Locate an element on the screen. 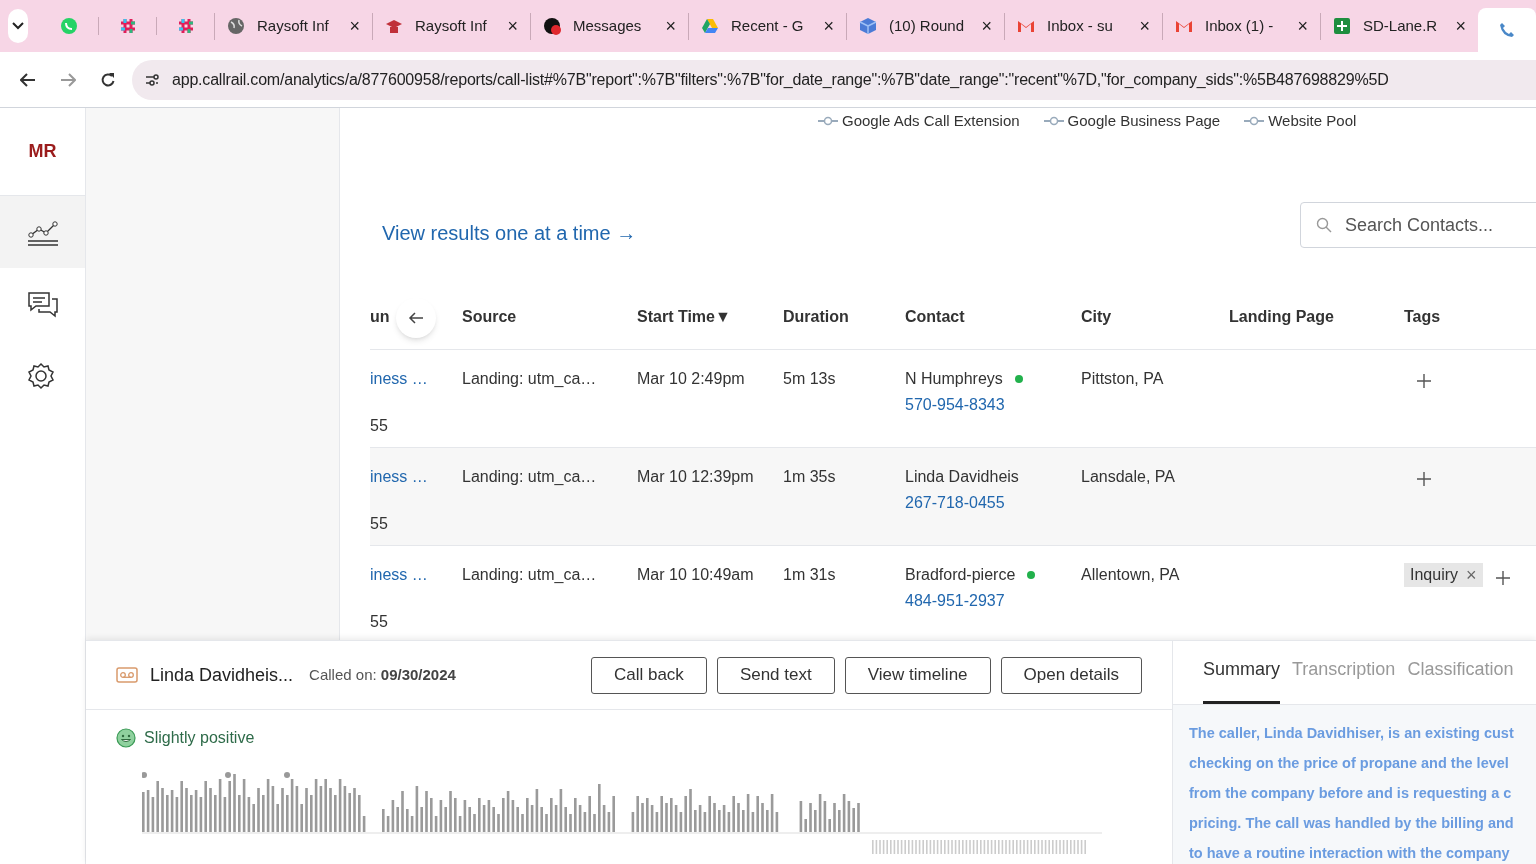 This screenshot has height=864, width=1536. browser-tab: Recent - G × is located at coordinates (767, 26).